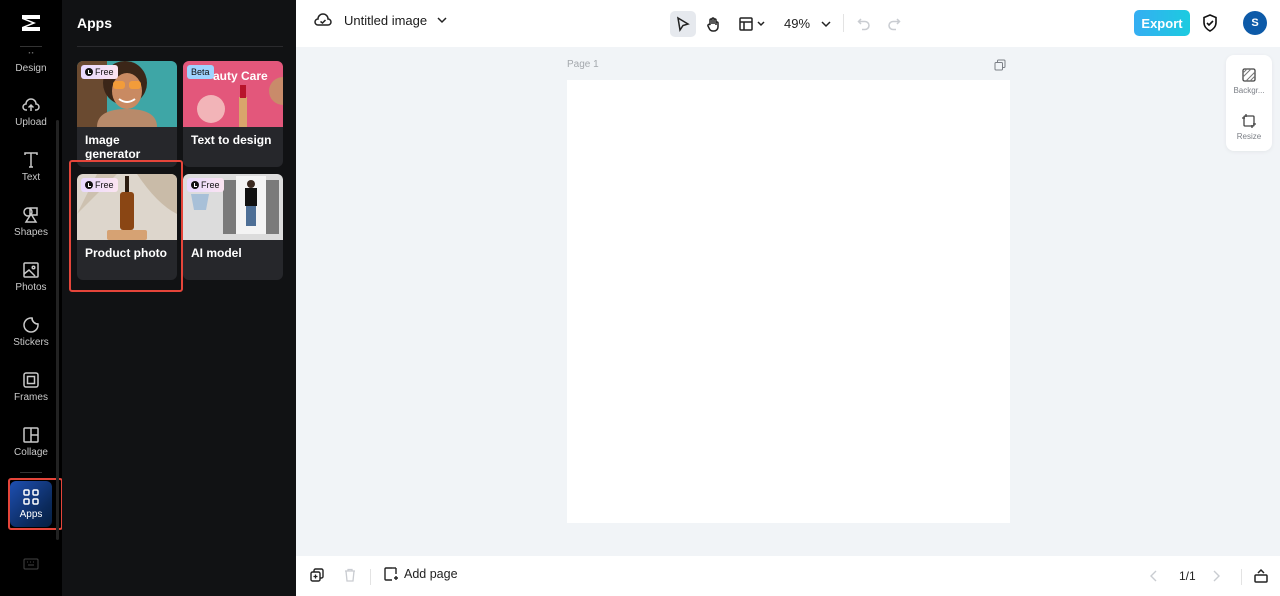  What do you see at coordinates (31, 23) in the screenshot?
I see `capcut-logo-icon` at bounding box center [31, 23].